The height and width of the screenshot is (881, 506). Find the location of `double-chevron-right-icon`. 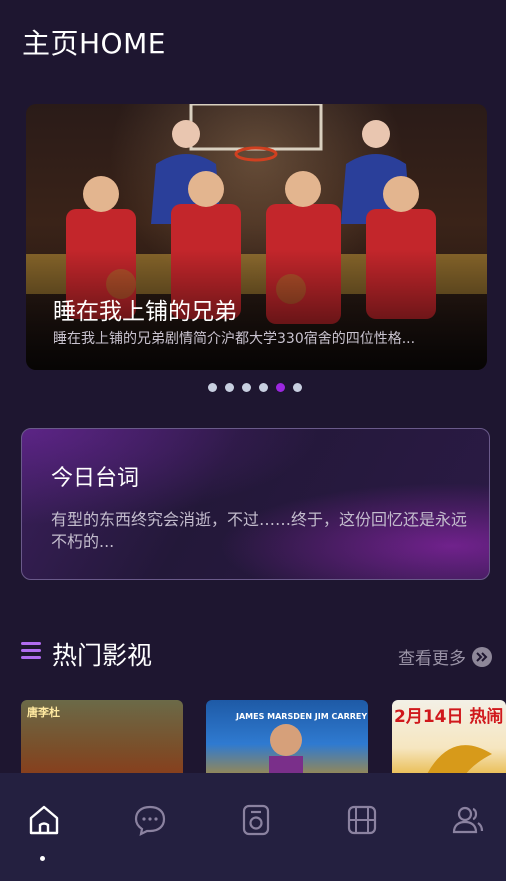

double-chevron-right-icon is located at coordinates (482, 656).